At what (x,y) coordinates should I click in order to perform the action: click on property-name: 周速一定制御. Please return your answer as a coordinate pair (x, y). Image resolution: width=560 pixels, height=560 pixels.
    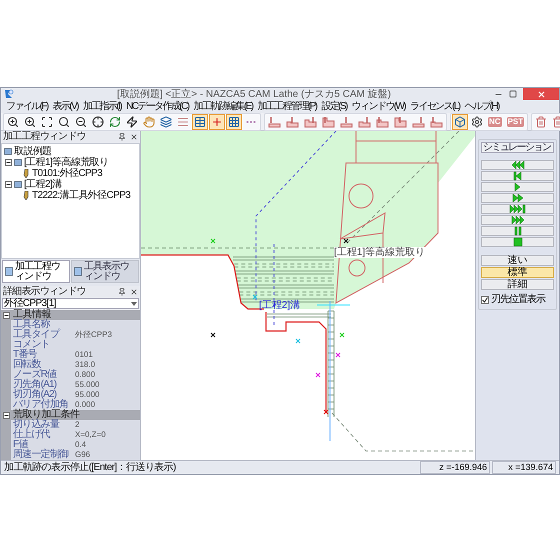
    Looking at the image, I should click on (41, 455).